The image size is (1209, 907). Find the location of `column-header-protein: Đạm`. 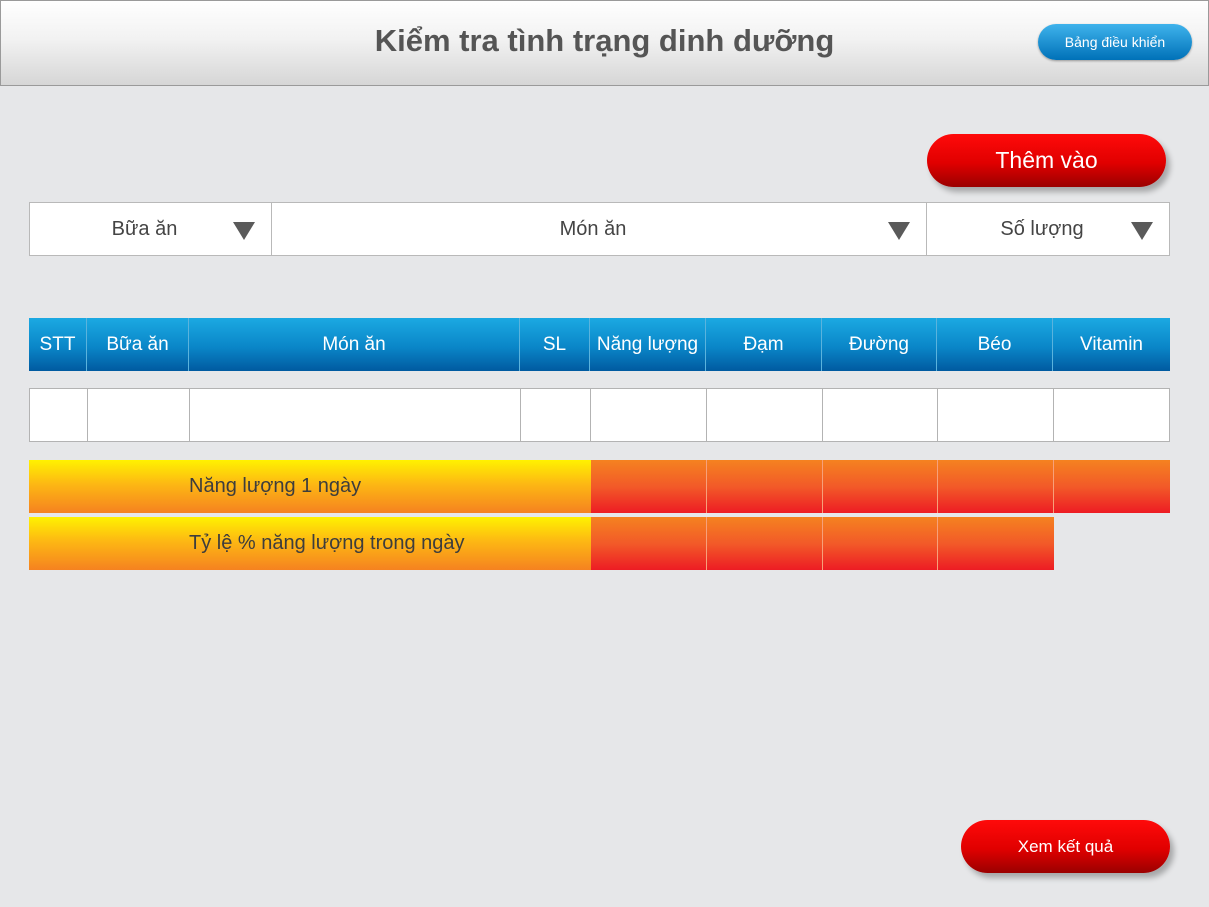

column-header-protein: Đạm is located at coordinates (764, 344).